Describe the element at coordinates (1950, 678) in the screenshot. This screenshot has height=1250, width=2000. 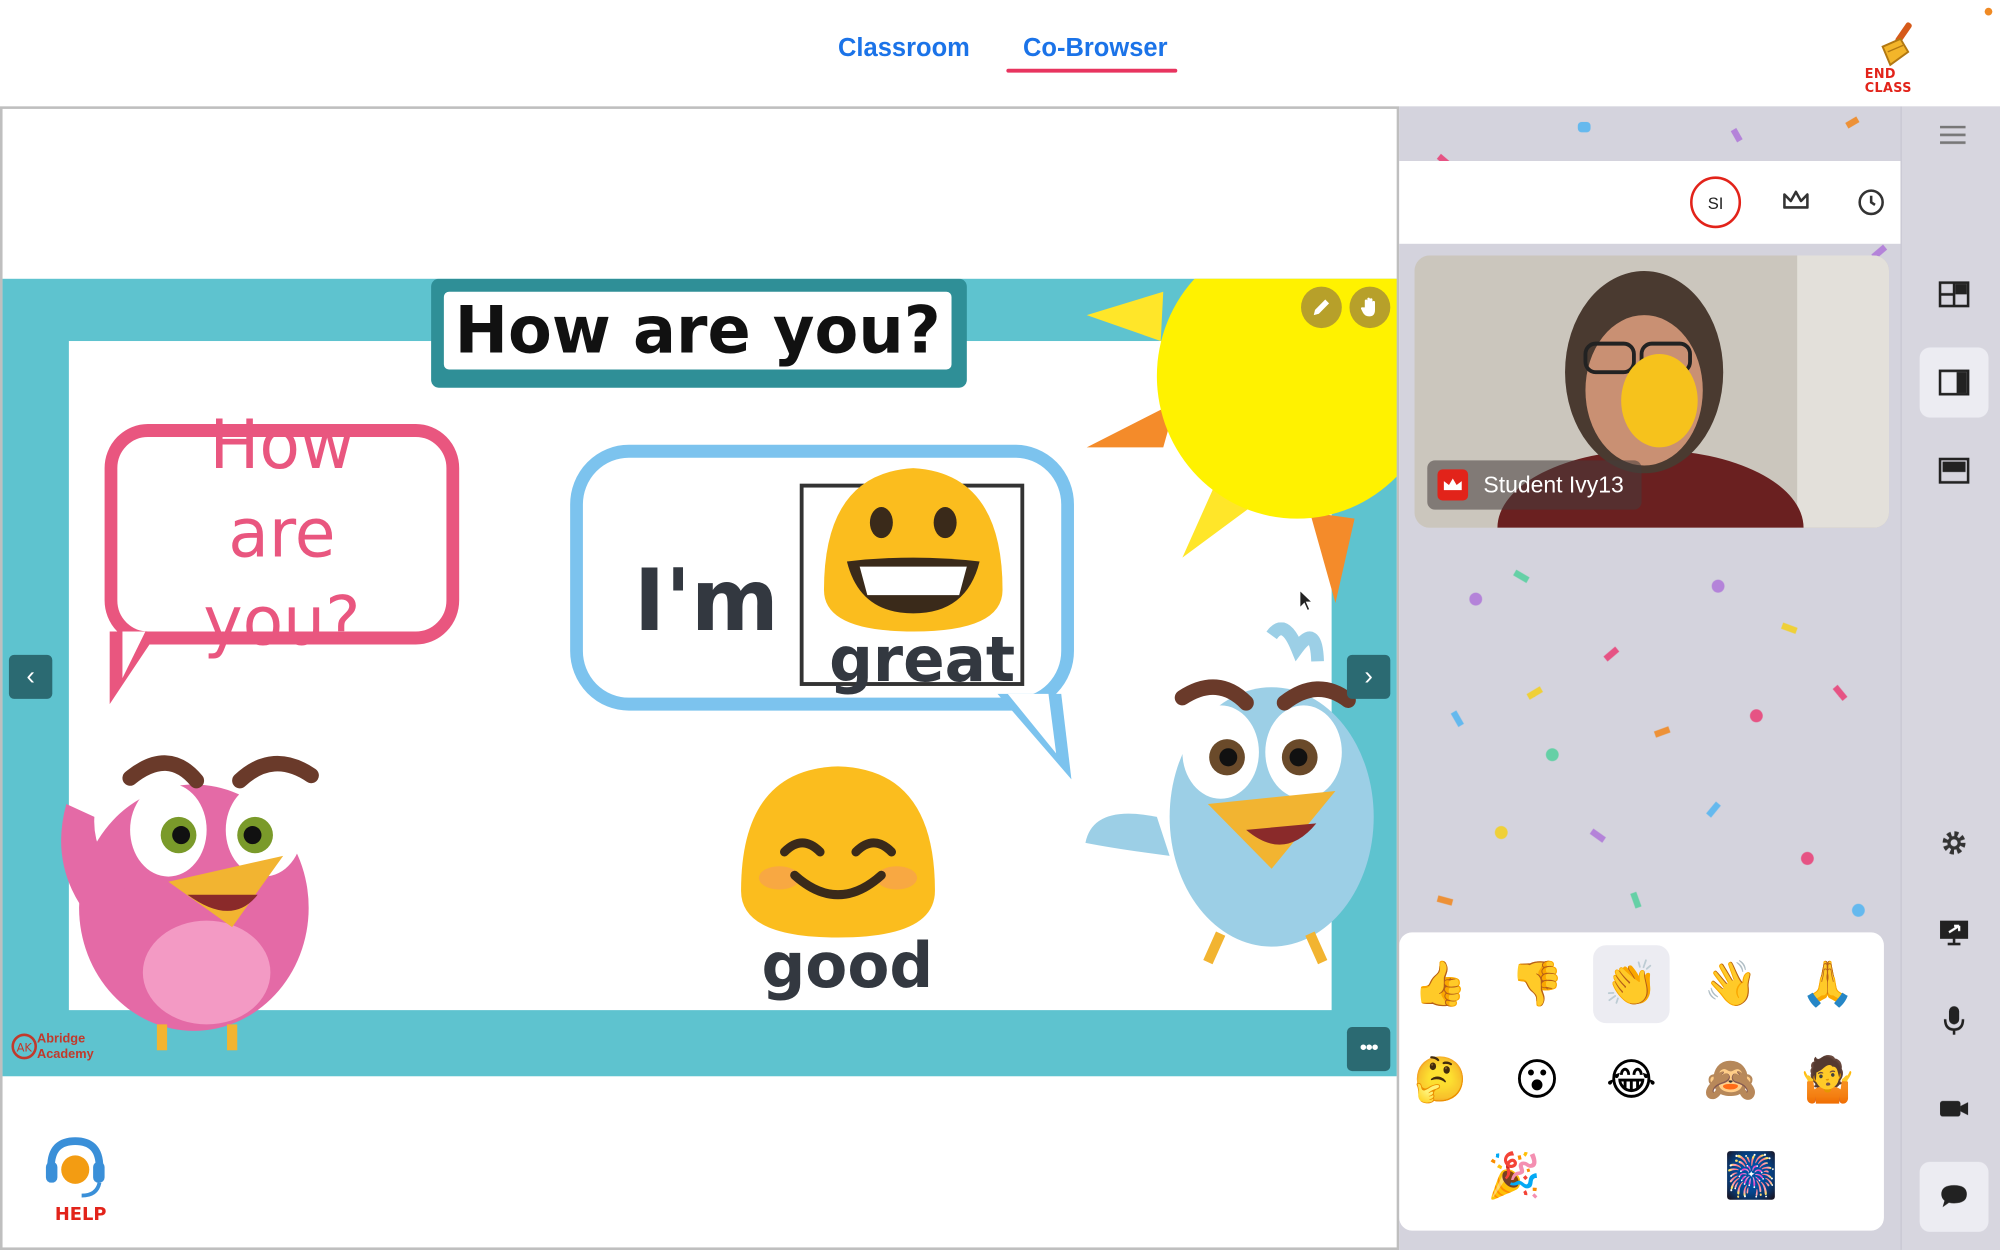
I see `side-rail` at that location.